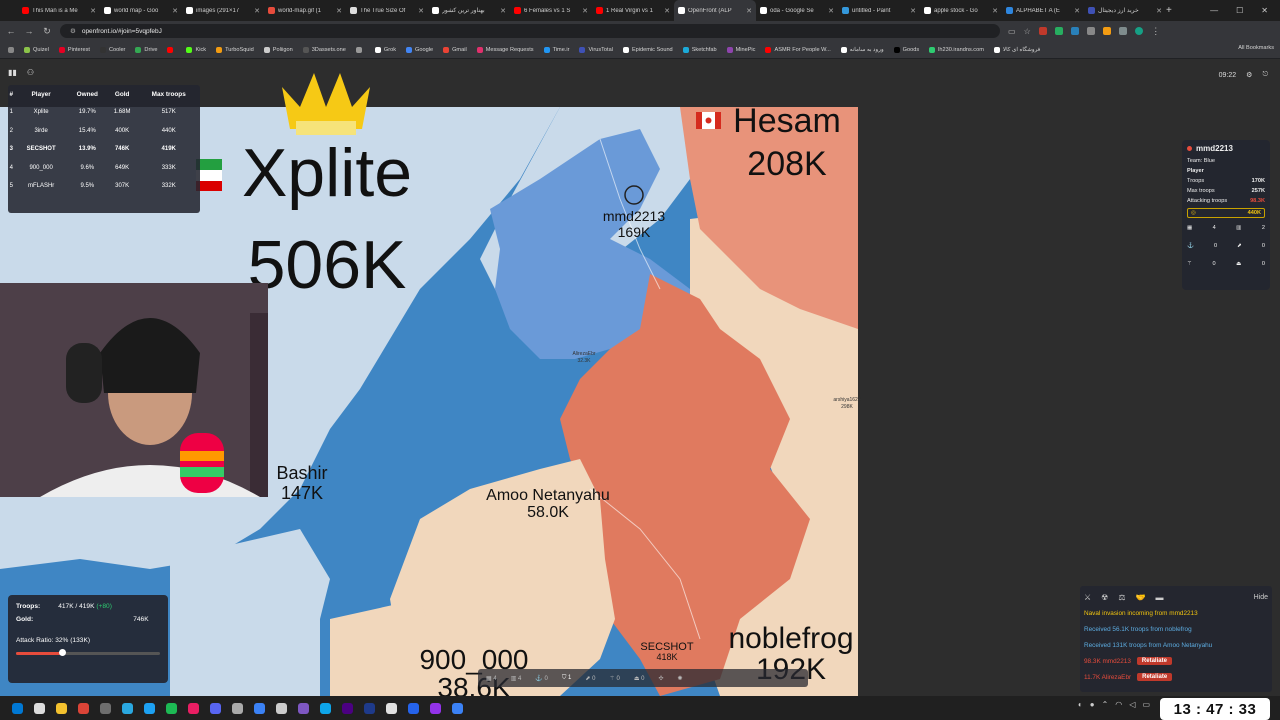 Image resolution: width=1280 pixels, height=720 pixels. Describe the element at coordinates (12, 72) in the screenshot. I see `leaderboard-icon: ▮▮` at that location.